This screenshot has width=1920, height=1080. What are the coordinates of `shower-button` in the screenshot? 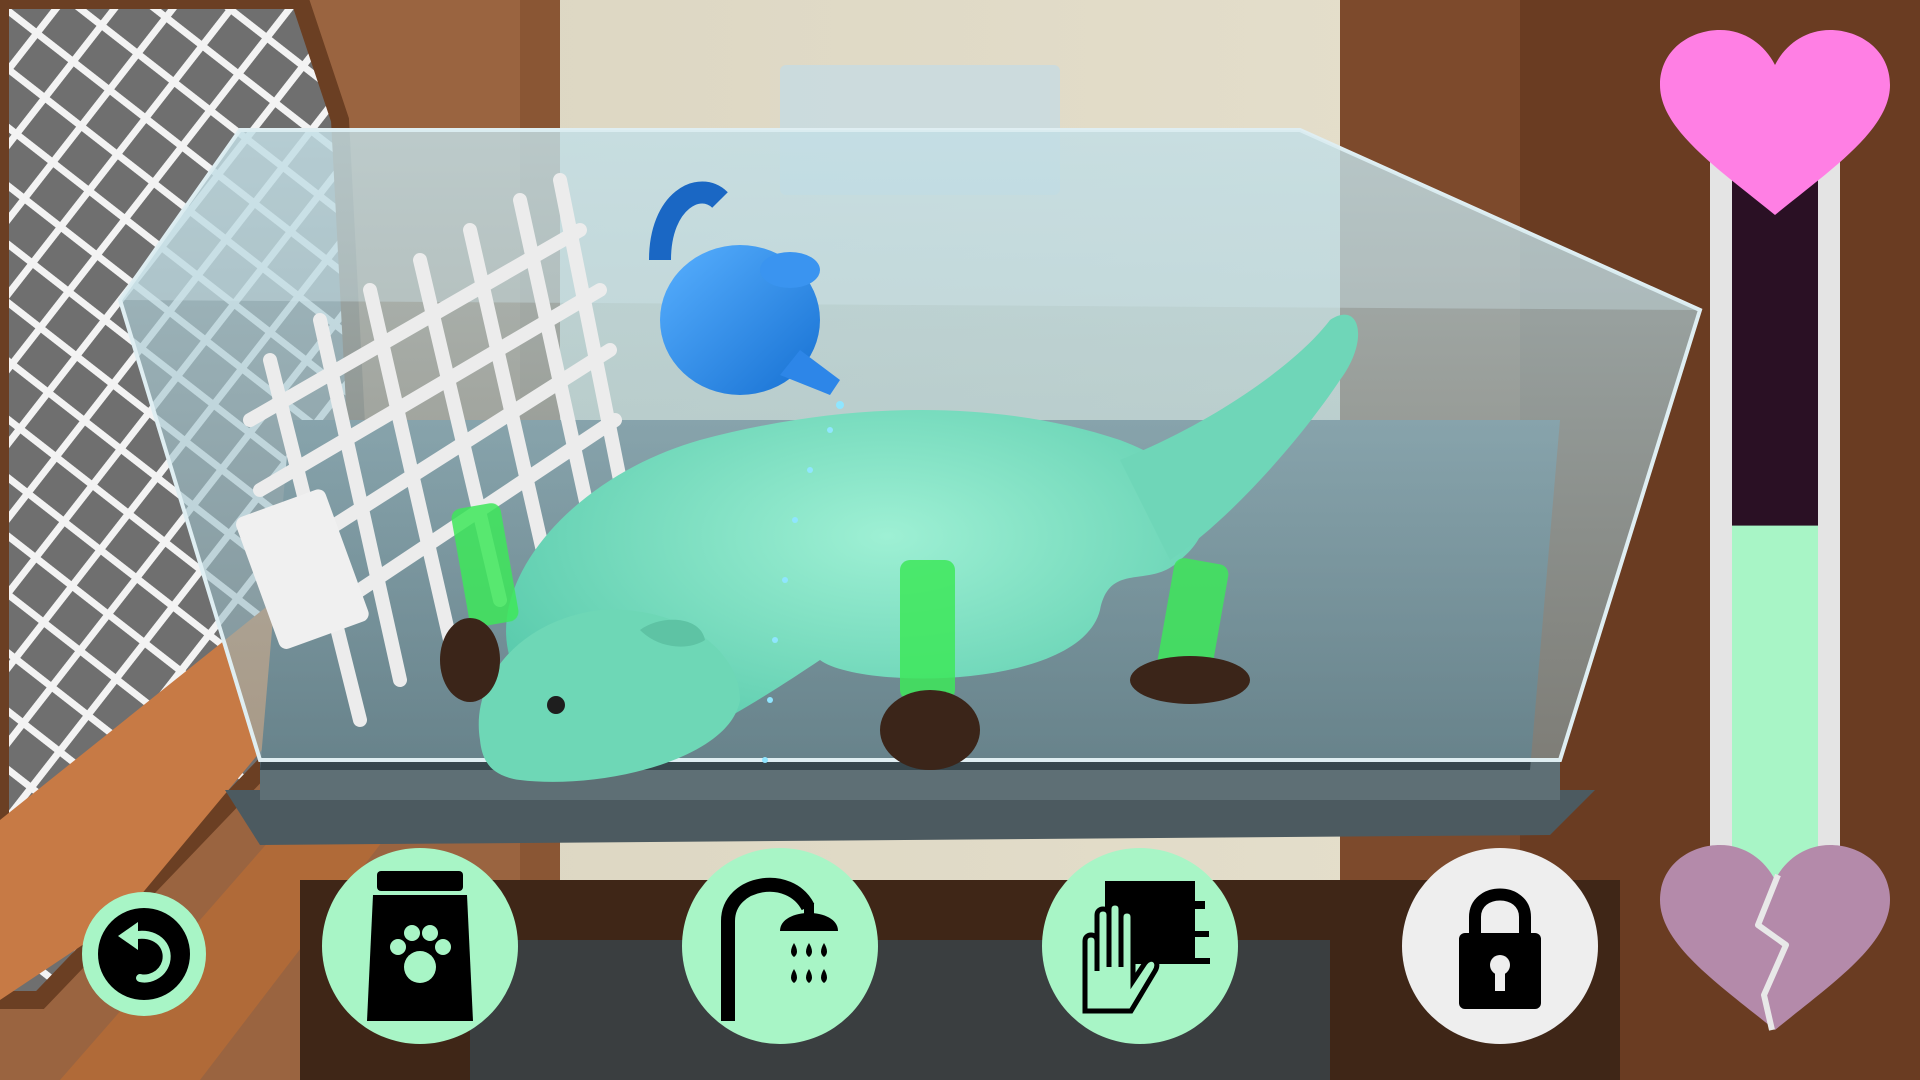 It's located at (780, 946).